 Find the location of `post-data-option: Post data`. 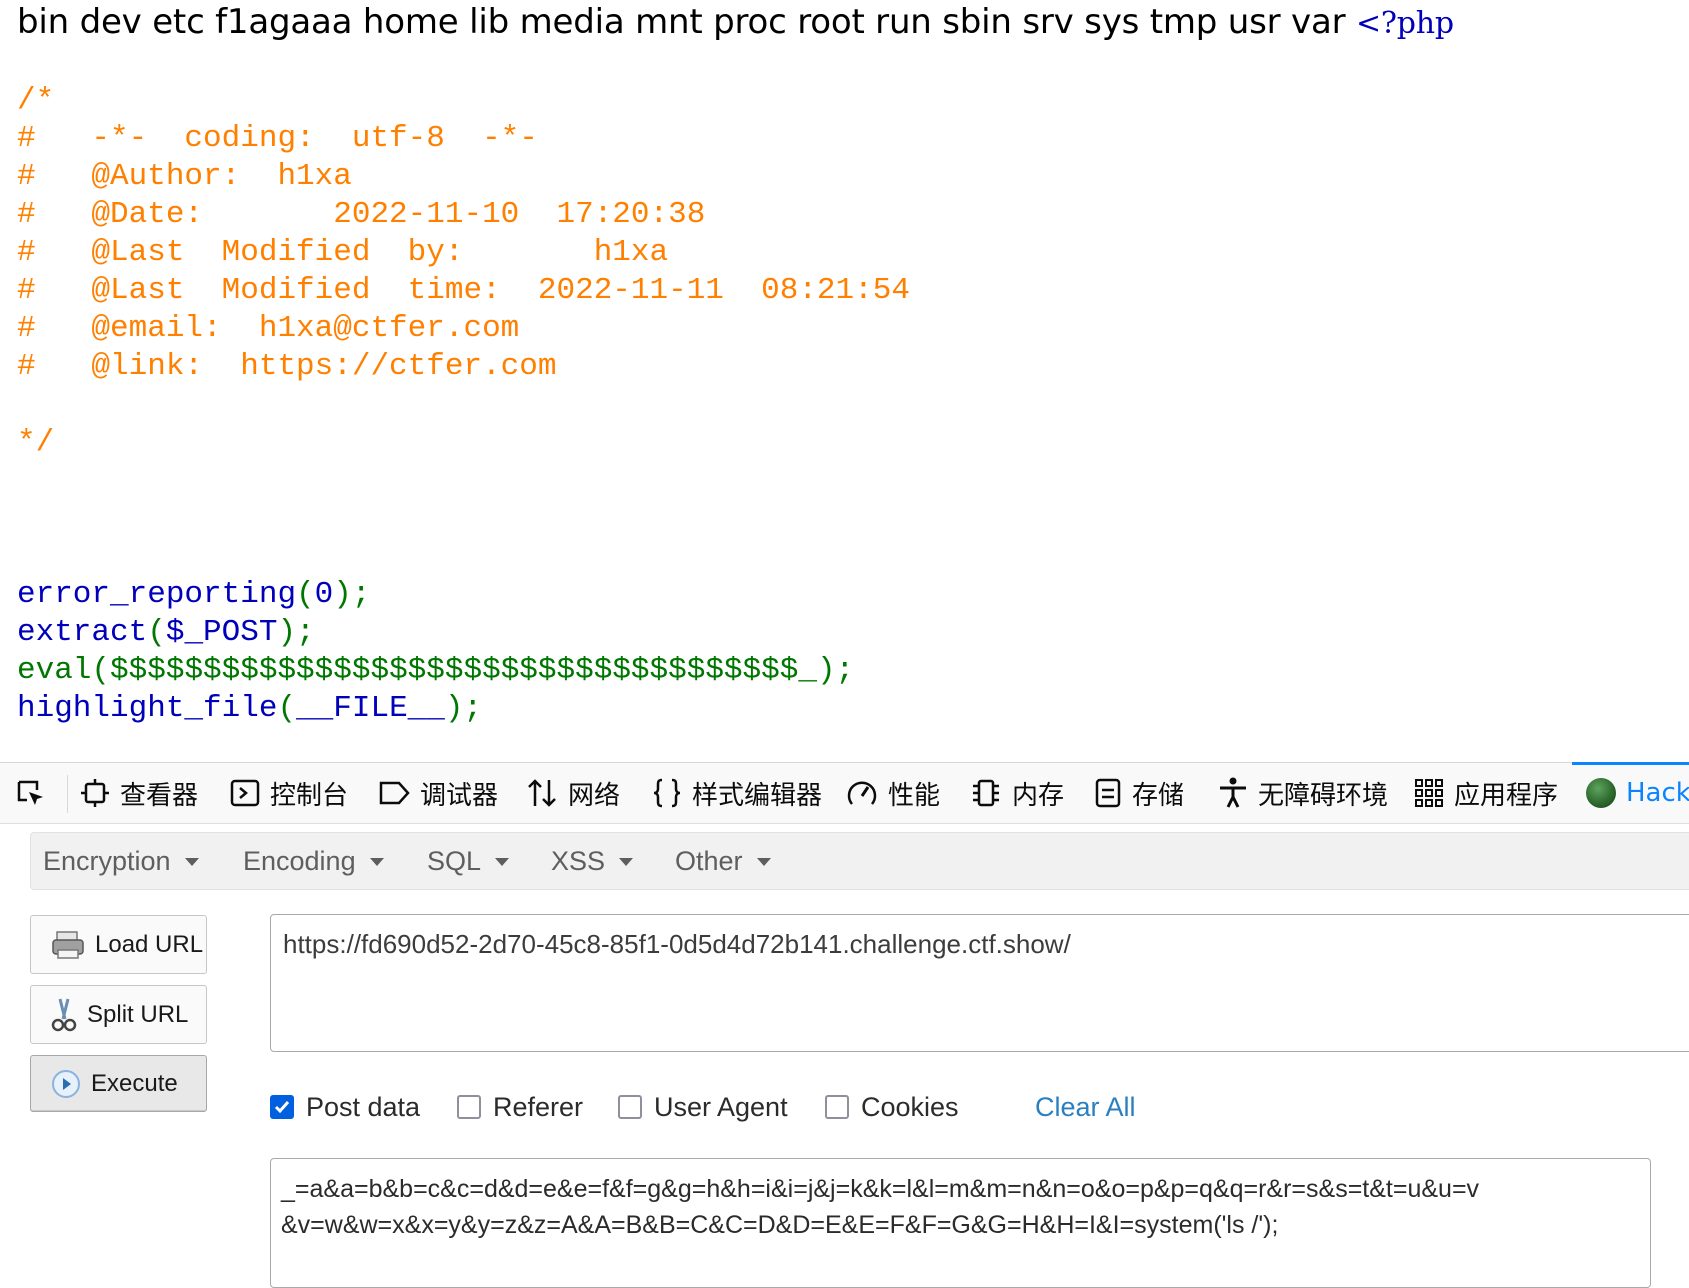

post-data-option: Post data is located at coordinates (345, 1107).